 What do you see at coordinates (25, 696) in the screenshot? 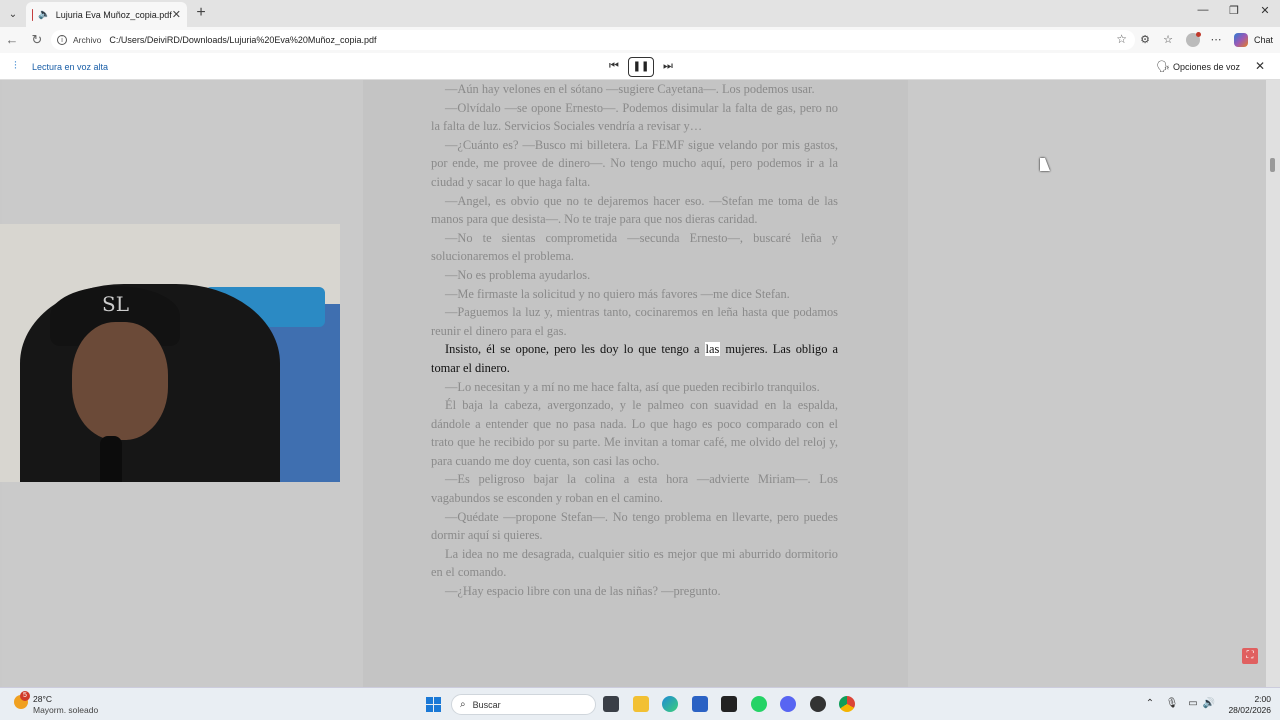
I see `weather-badge: 5` at bounding box center [25, 696].